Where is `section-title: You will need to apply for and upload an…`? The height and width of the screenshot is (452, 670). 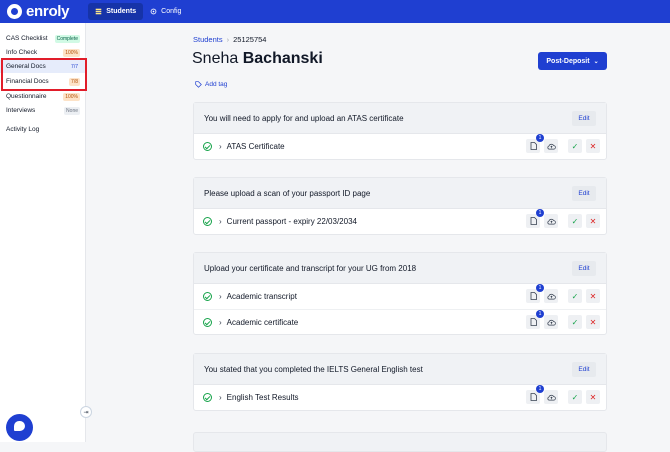 section-title: You will need to apply for and upload an… is located at coordinates (304, 118).